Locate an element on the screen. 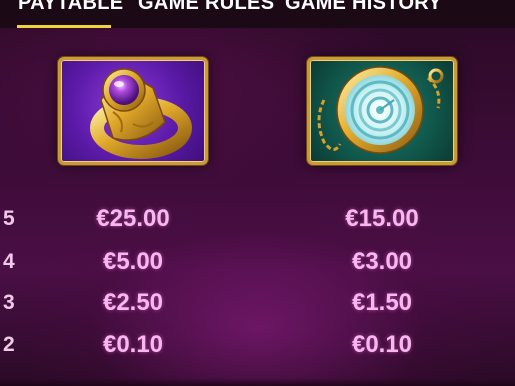  count-label-4: 4 is located at coordinates (9, 261).